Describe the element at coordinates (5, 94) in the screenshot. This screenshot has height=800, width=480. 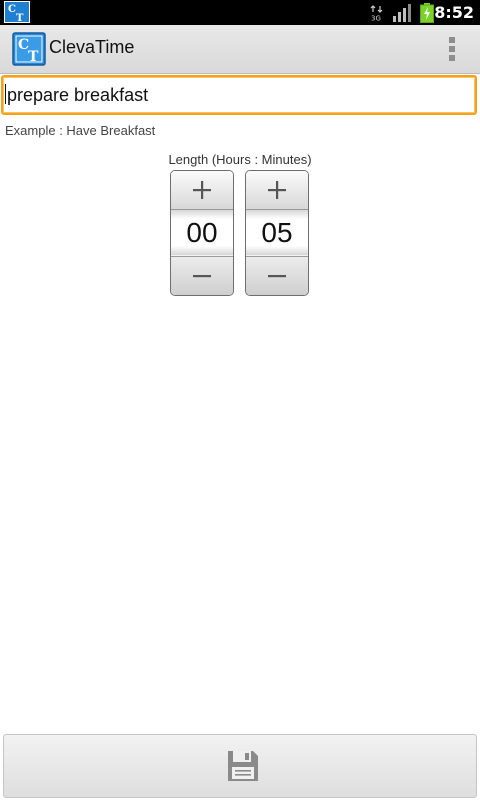
I see `text-cursor` at that location.